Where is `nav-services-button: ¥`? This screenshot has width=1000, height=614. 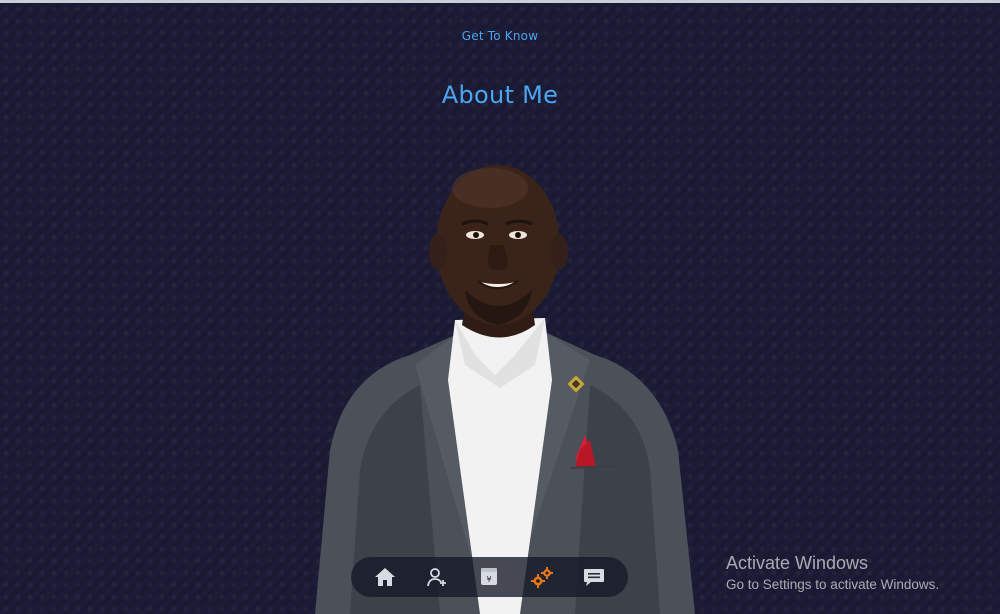 nav-services-button: ¥ is located at coordinates (489, 577).